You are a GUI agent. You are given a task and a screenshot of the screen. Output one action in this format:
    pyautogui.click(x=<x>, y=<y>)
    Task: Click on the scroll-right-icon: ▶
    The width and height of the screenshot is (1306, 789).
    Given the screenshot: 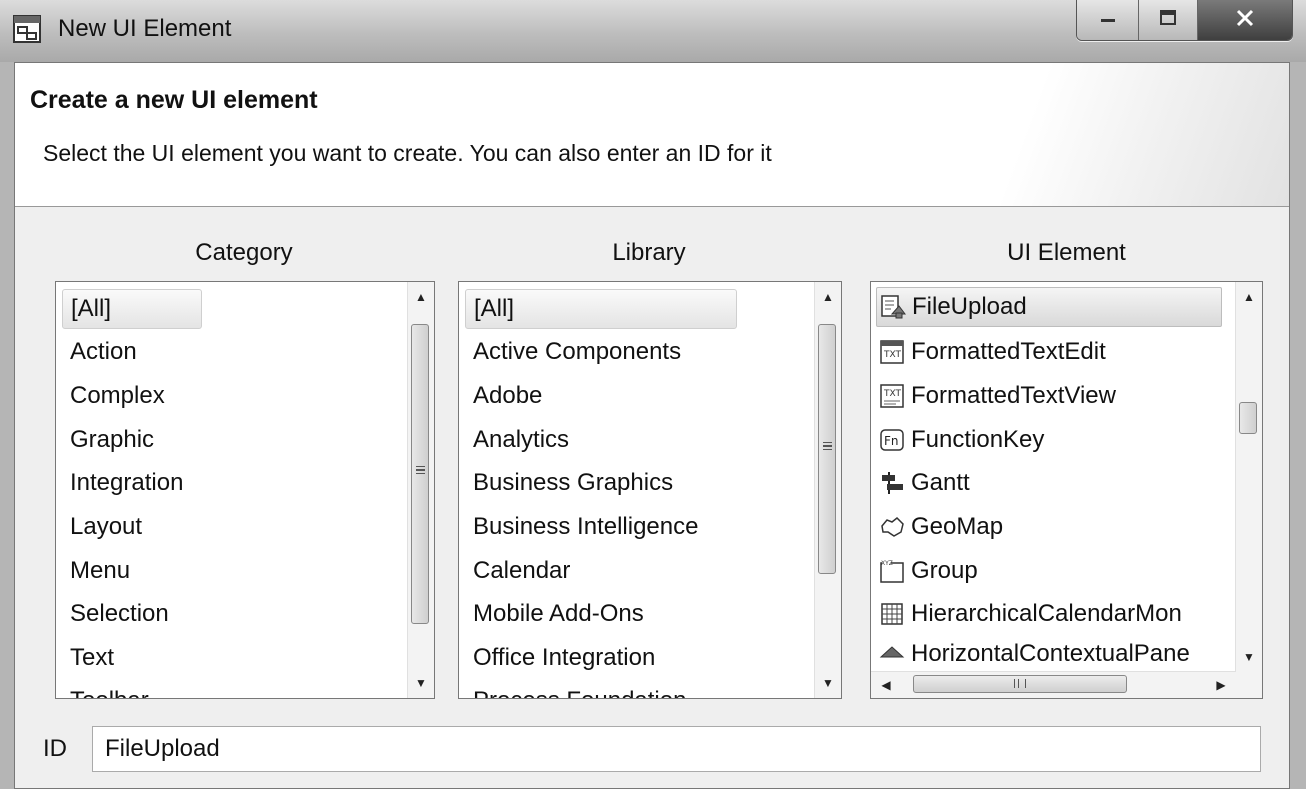 What is the action you would take?
    pyautogui.click(x=1221, y=685)
    